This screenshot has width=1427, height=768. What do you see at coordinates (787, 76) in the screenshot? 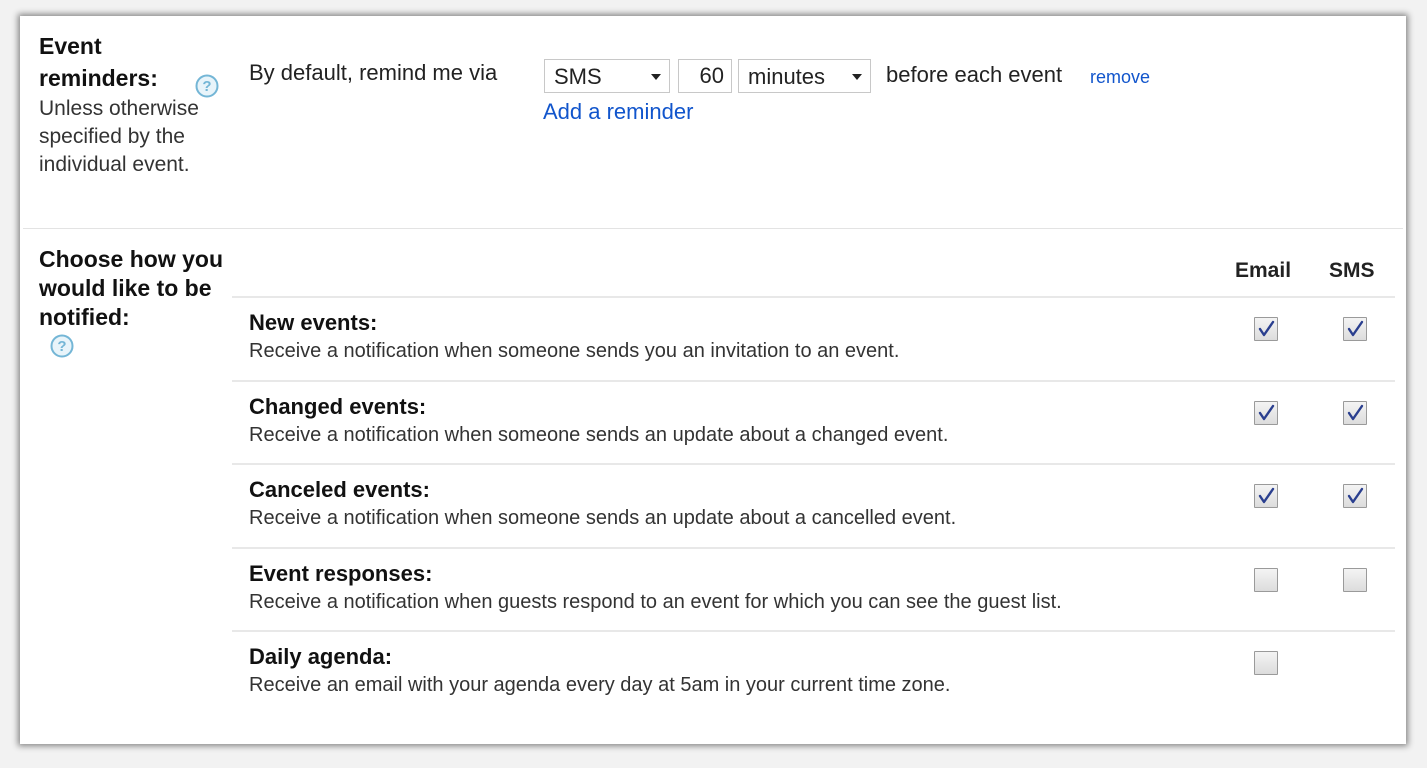
I see `reminder-unit-value: minutes` at bounding box center [787, 76].